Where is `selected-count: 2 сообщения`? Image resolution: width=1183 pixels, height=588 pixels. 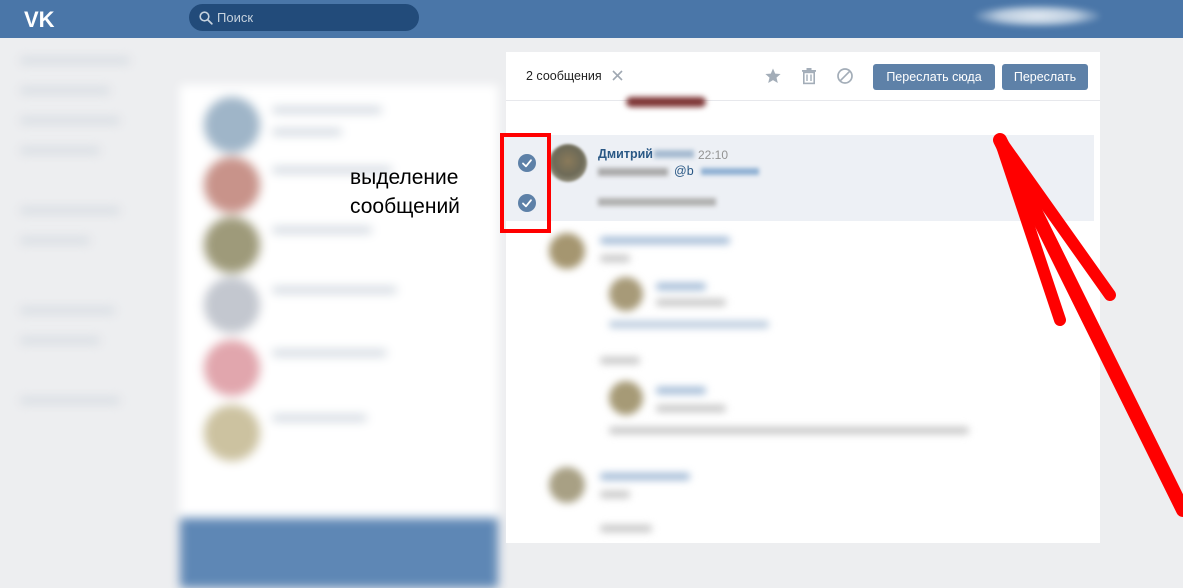
selected-count: 2 сообщения is located at coordinates (564, 76).